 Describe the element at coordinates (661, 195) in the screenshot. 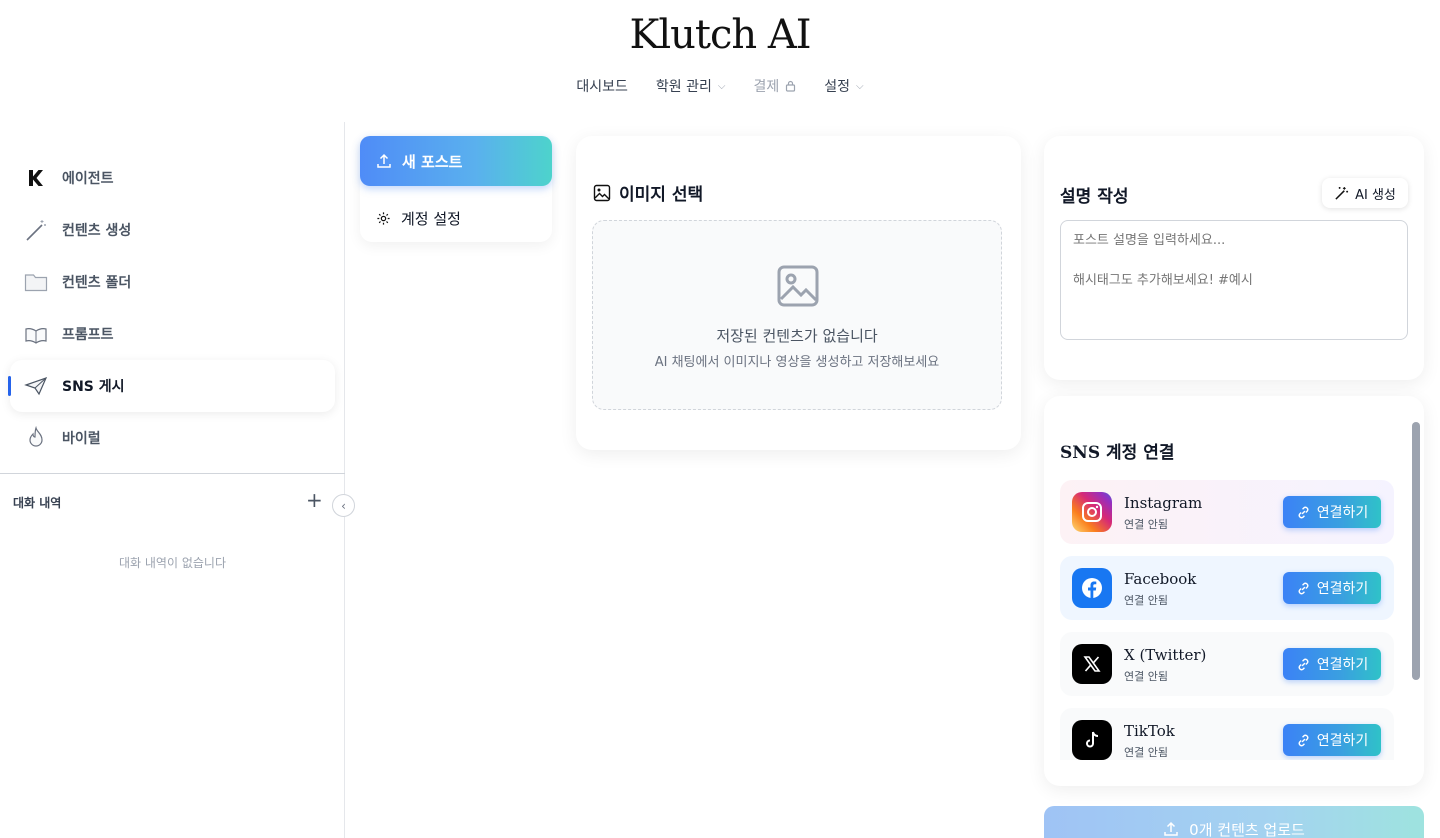

I see `image-select-title-text: 이미지 선택` at that location.